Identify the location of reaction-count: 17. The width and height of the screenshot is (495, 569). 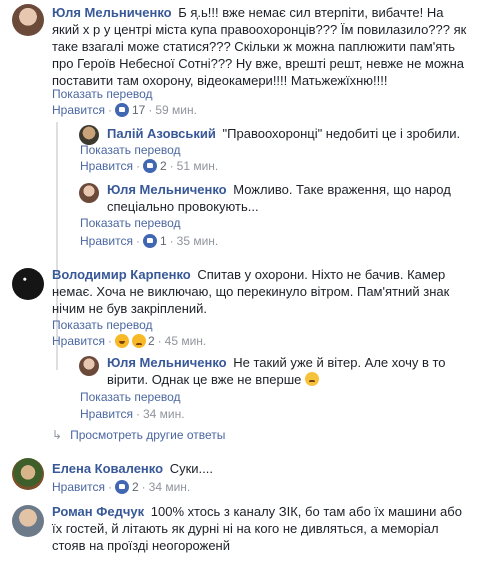
(138, 110).